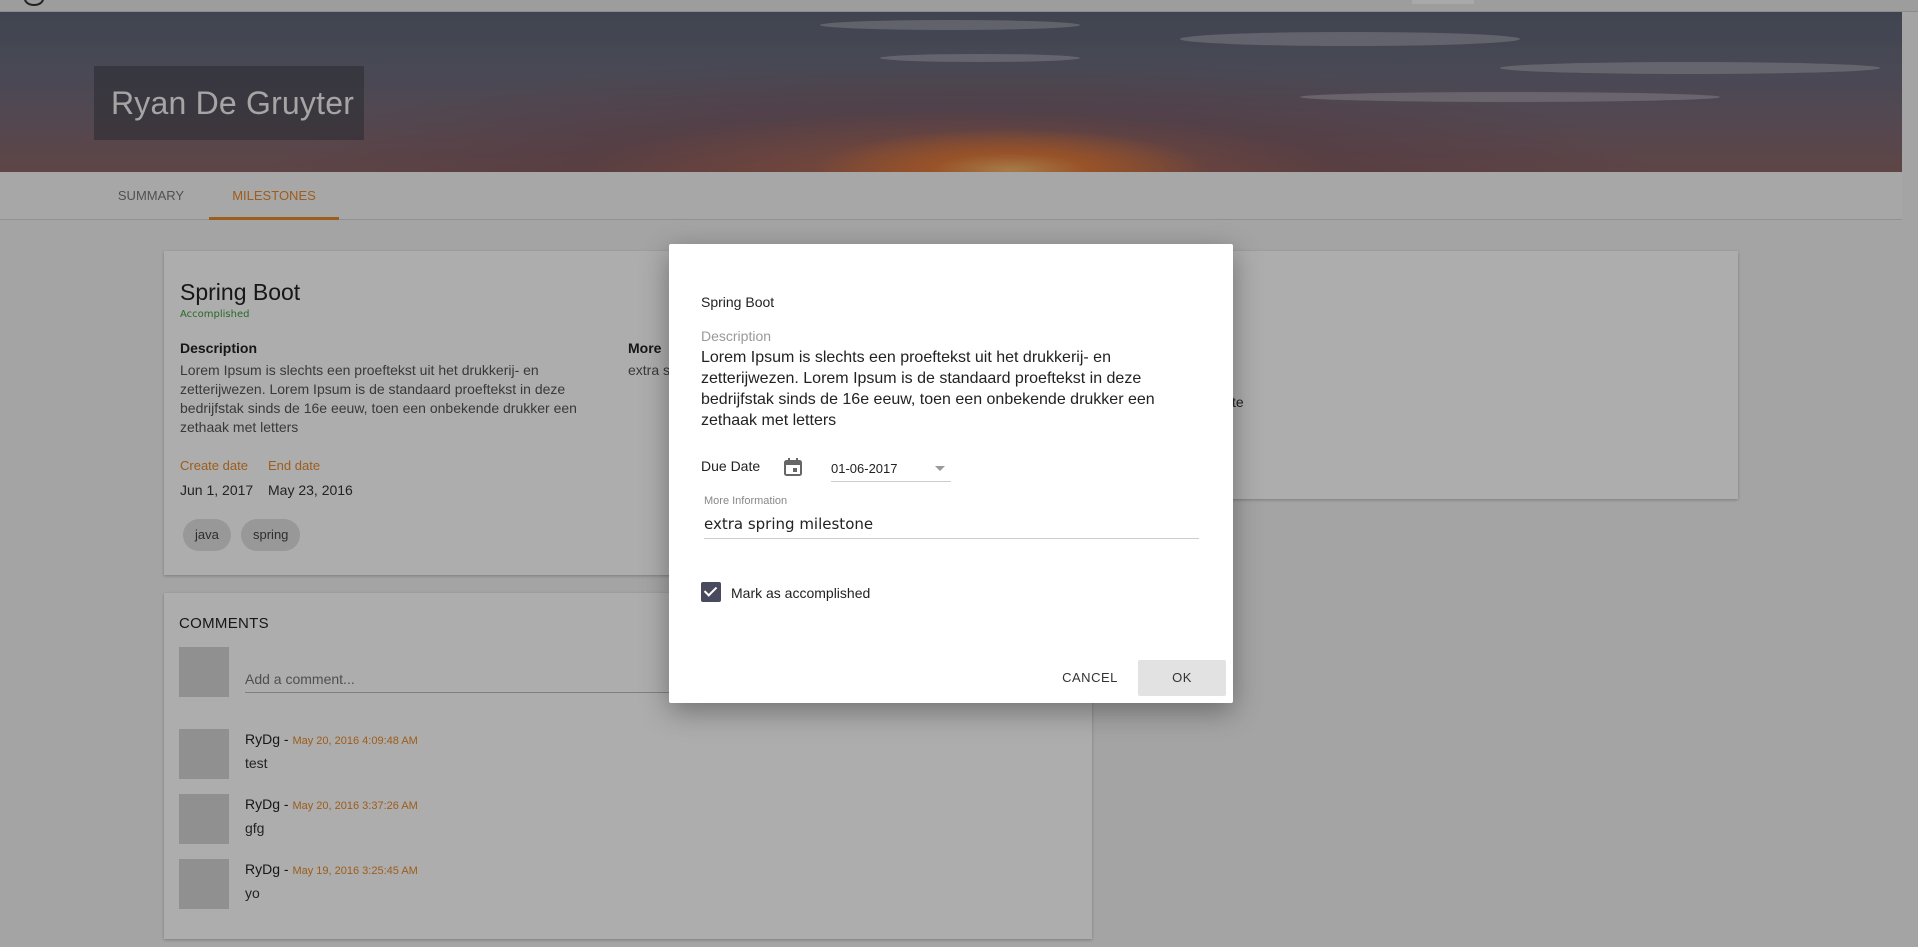  I want to click on due-date-picker: 01-06-2017, so click(891, 468).